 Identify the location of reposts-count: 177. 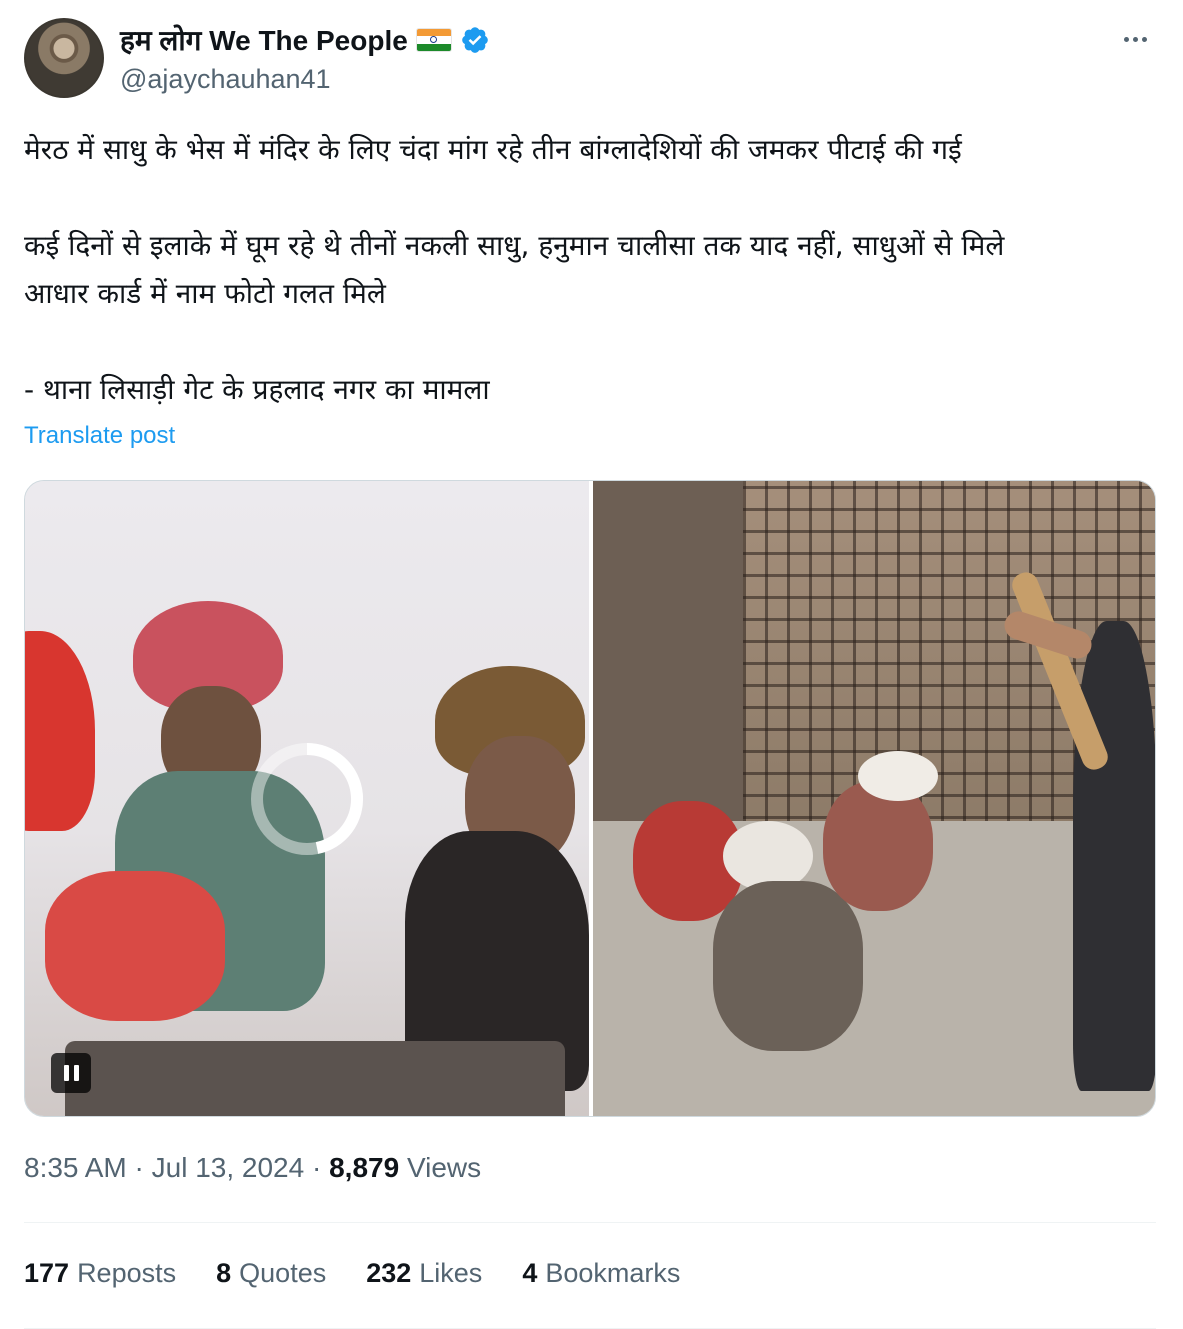
(47, 1273).